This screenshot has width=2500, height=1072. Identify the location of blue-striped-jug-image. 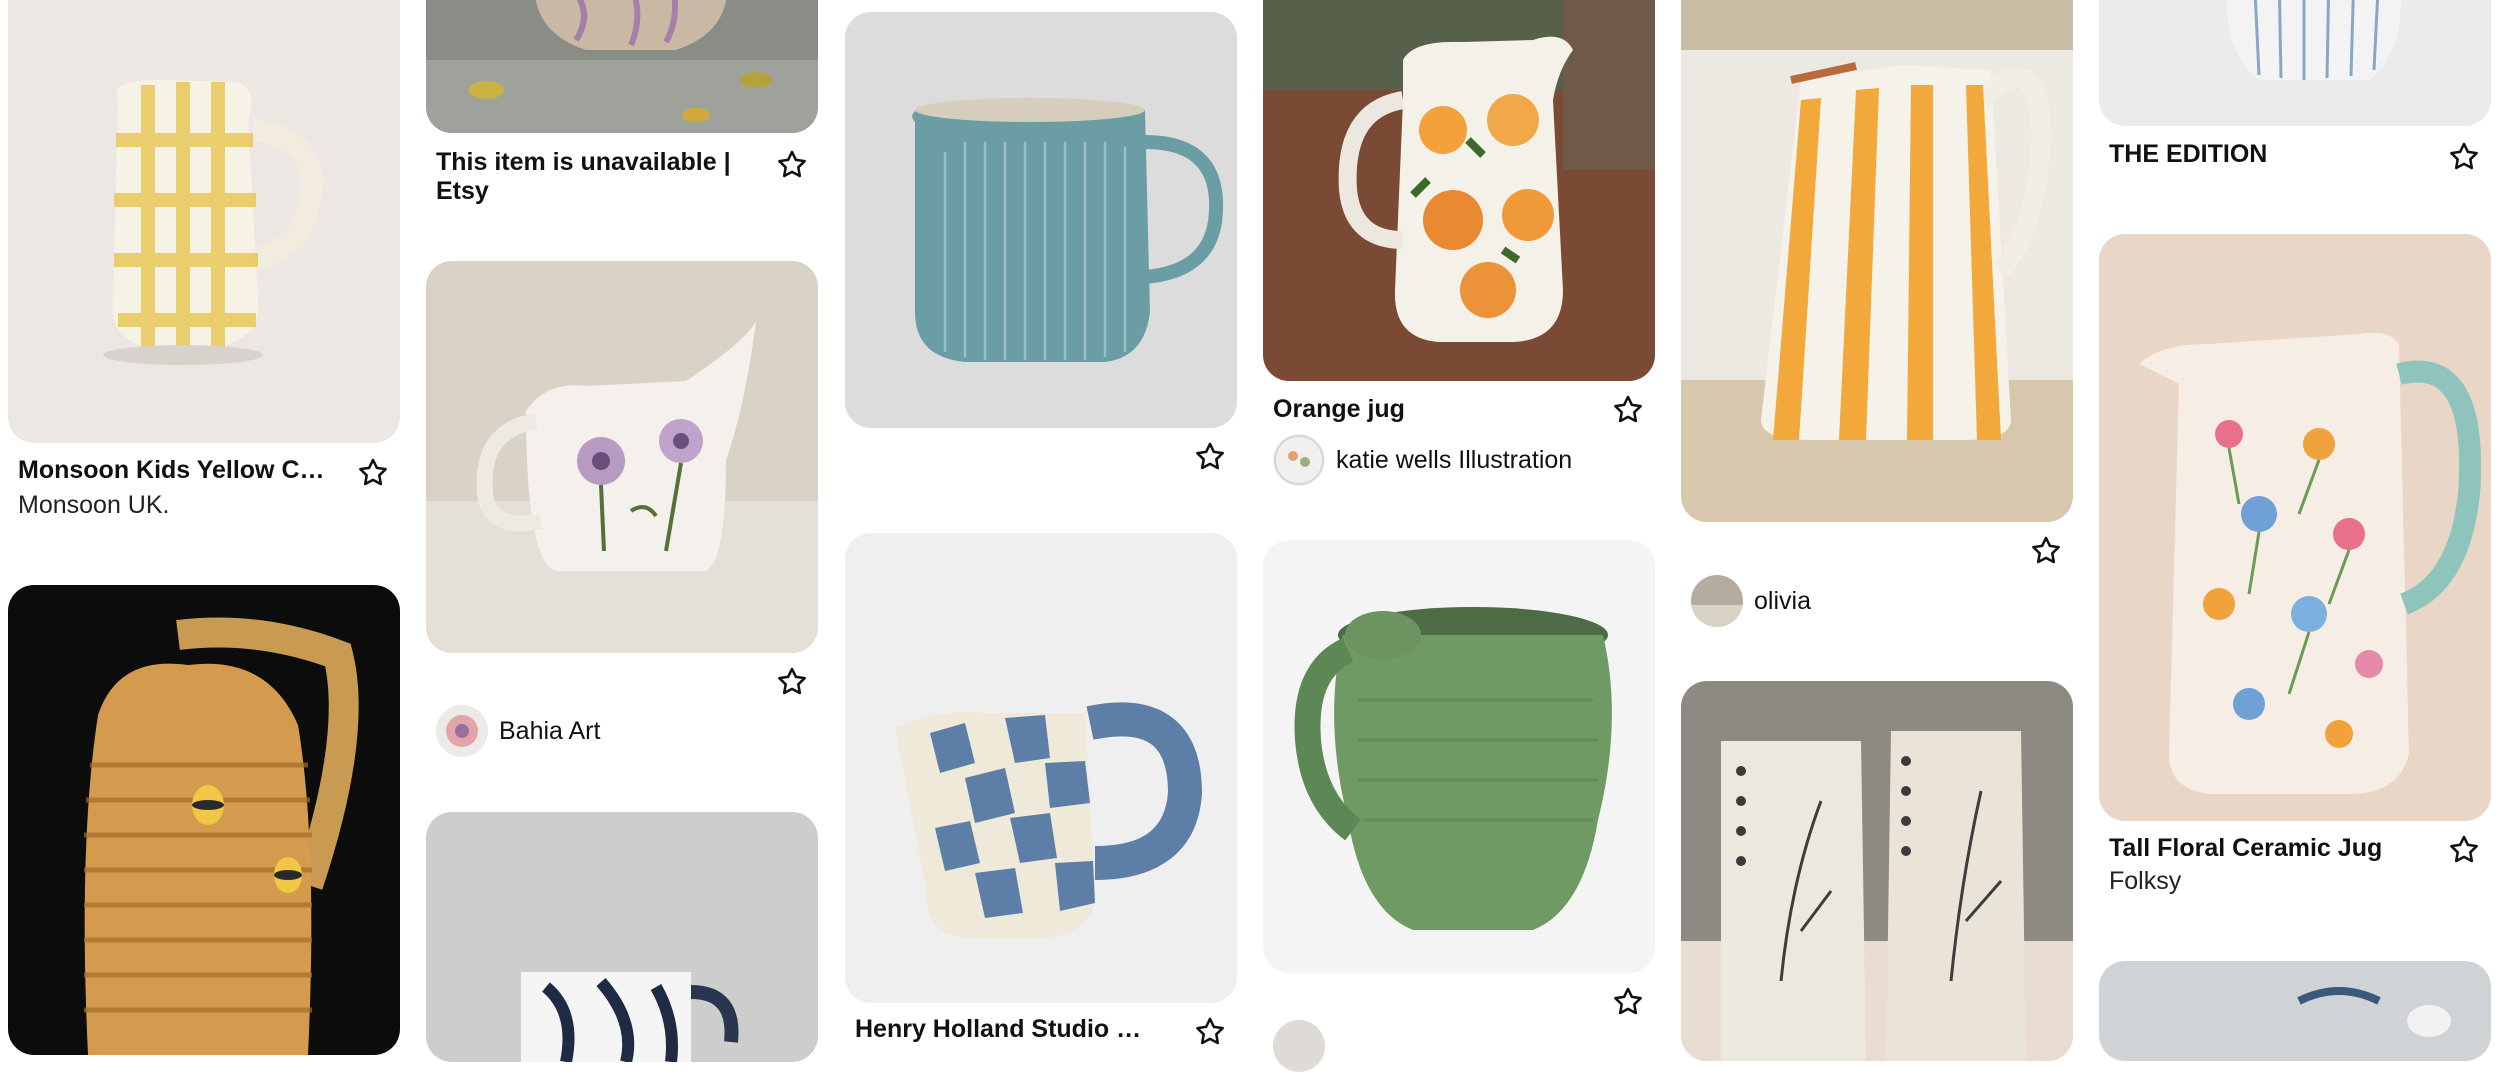
(1041, 220).